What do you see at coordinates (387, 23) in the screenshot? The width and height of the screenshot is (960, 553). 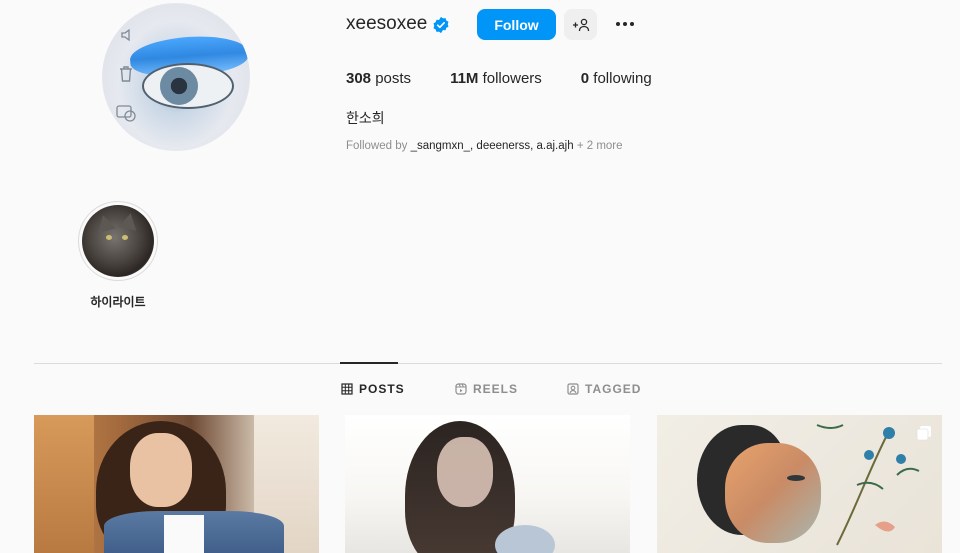 I see `username: xeesoxee` at bounding box center [387, 23].